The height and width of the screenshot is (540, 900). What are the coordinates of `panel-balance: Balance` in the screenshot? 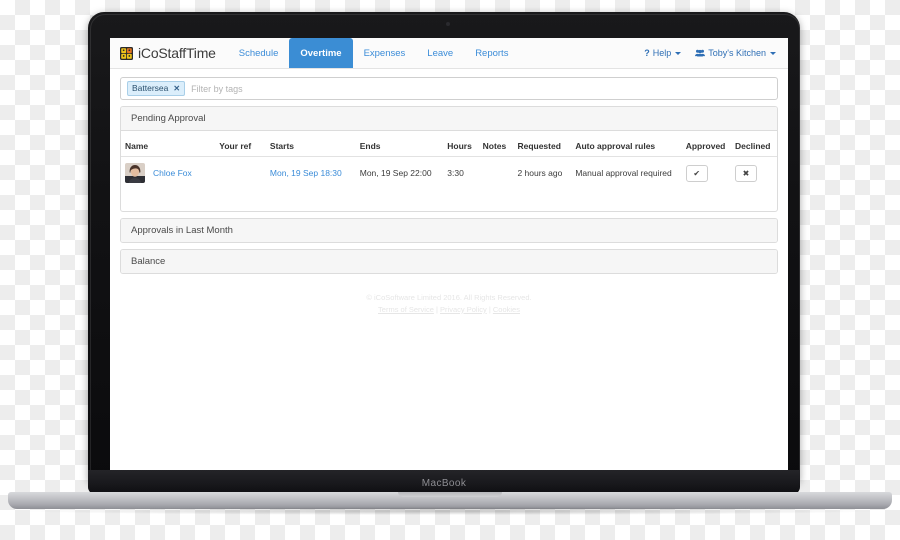 It's located at (449, 261).